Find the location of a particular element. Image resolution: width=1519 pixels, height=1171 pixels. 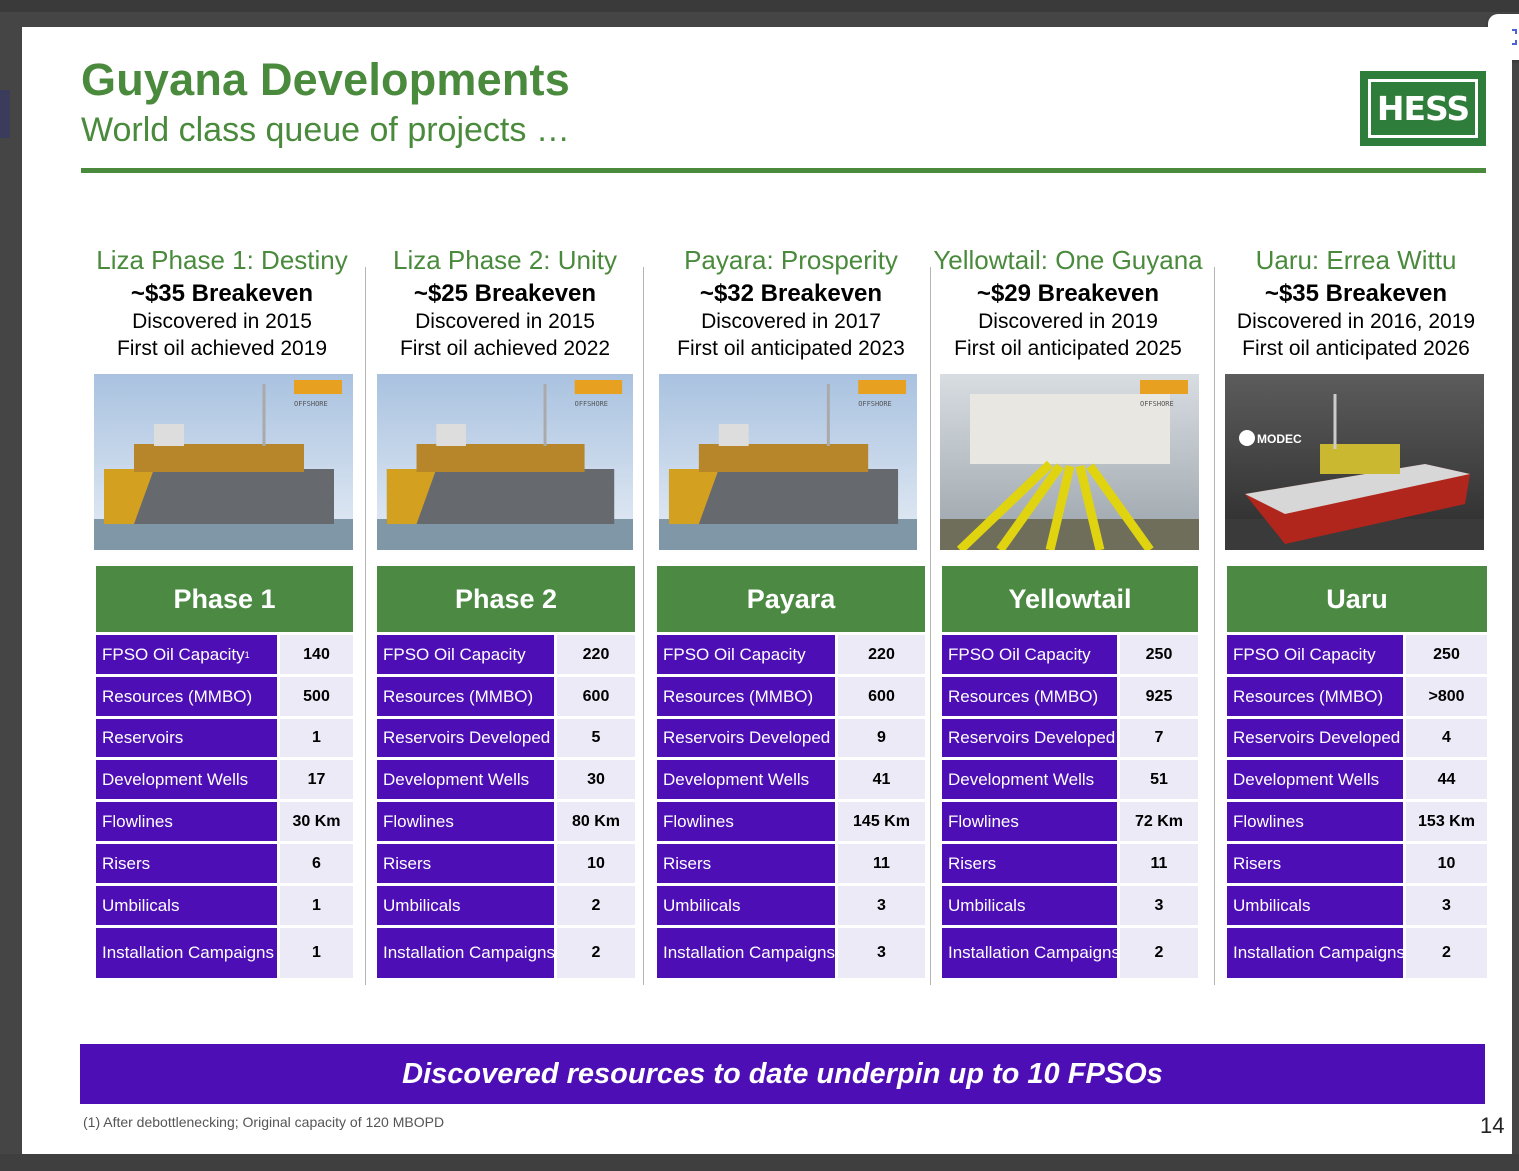

modec-badge: MODEC is located at coordinates (1270, 438).